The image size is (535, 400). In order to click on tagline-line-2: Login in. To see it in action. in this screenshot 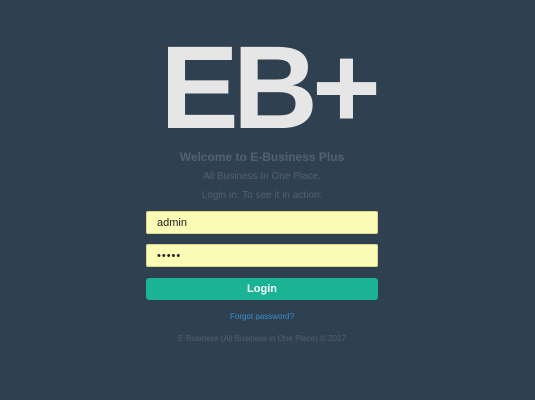, I will do `click(262, 195)`.